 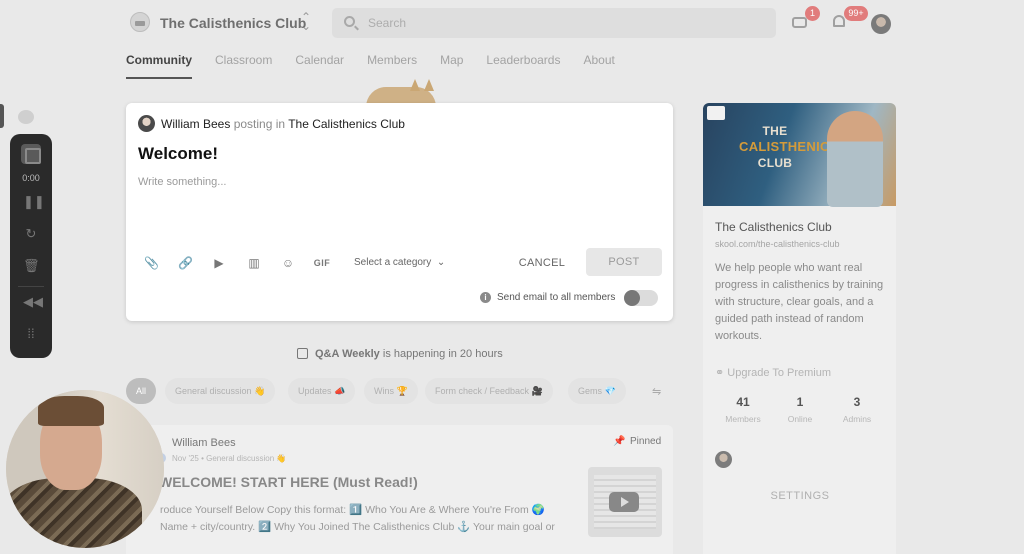 What do you see at coordinates (839, 21) in the screenshot?
I see `bell-icon` at bounding box center [839, 21].